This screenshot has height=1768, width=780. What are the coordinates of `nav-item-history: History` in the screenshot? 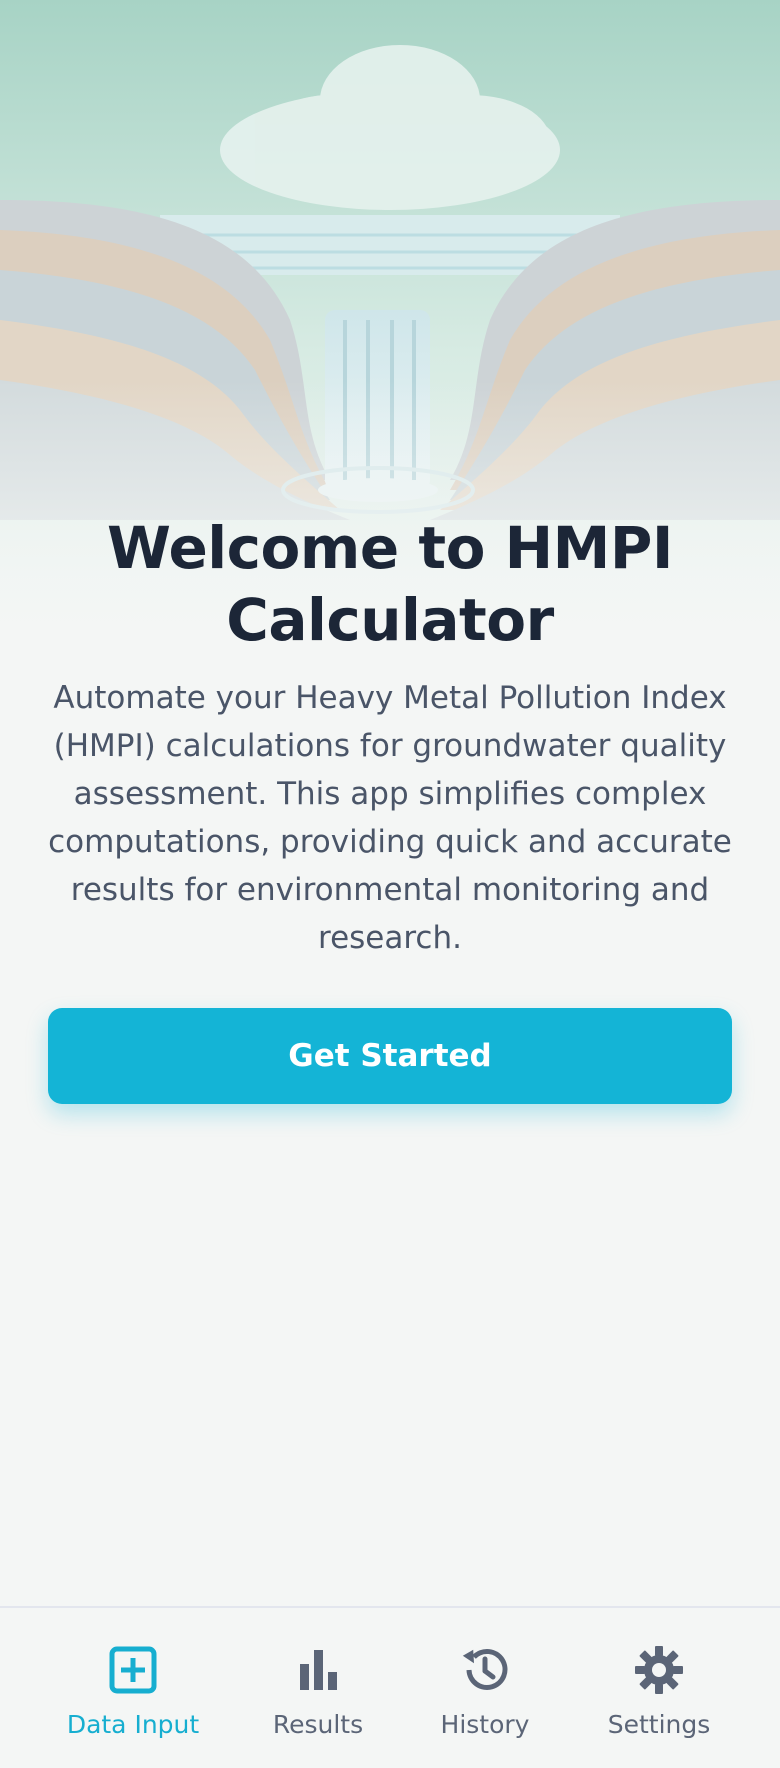 It's located at (485, 1699).